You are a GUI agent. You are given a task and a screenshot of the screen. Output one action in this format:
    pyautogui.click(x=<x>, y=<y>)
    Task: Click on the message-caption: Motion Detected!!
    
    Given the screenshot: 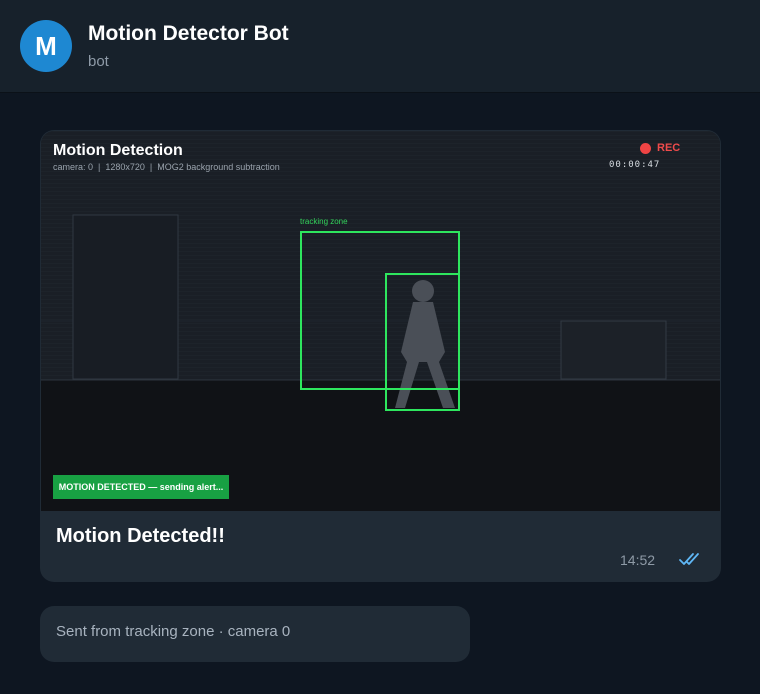 What is the action you would take?
    pyautogui.click(x=140, y=536)
    